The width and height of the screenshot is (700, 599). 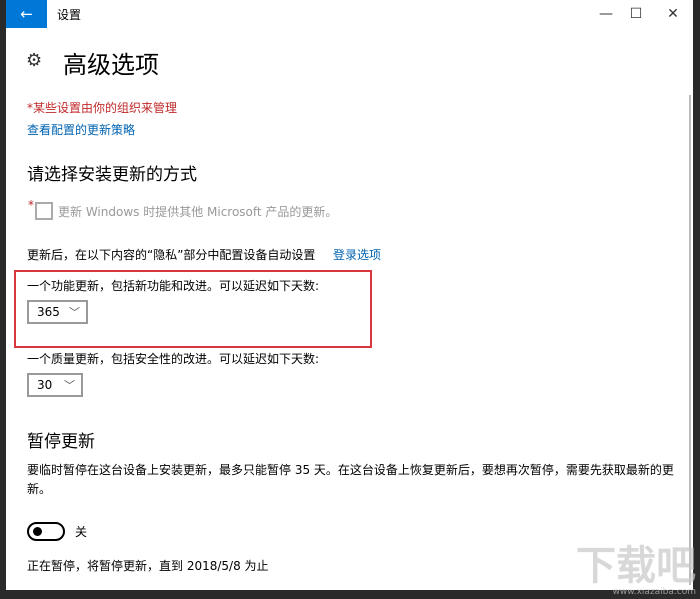 What do you see at coordinates (636, 566) in the screenshot?
I see `watermark-logo: 下载吧` at bounding box center [636, 566].